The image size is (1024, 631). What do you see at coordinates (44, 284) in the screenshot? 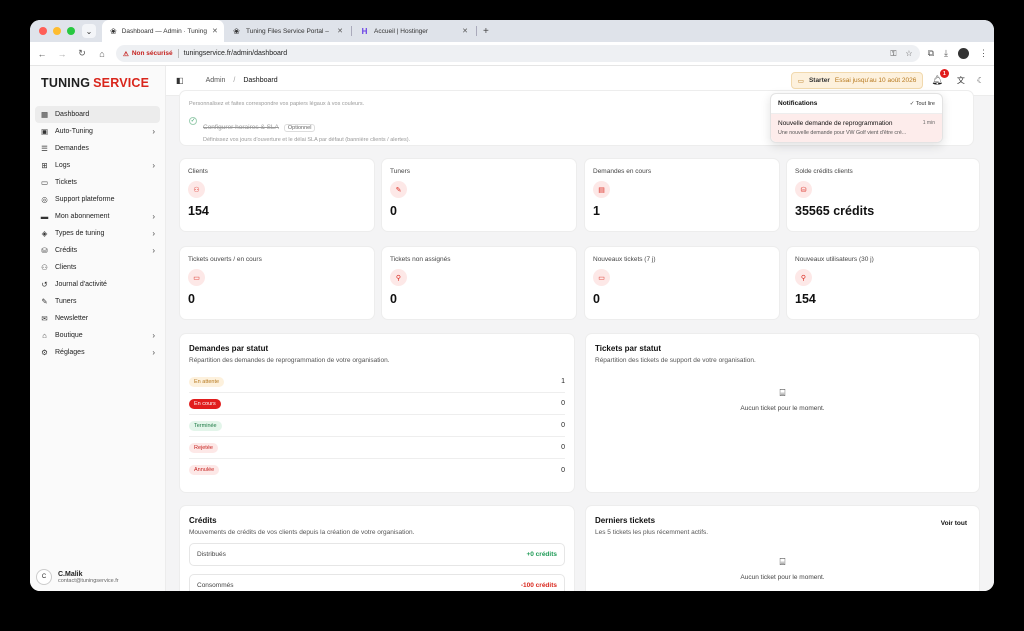
I see `history-icon: ↺` at bounding box center [44, 284].